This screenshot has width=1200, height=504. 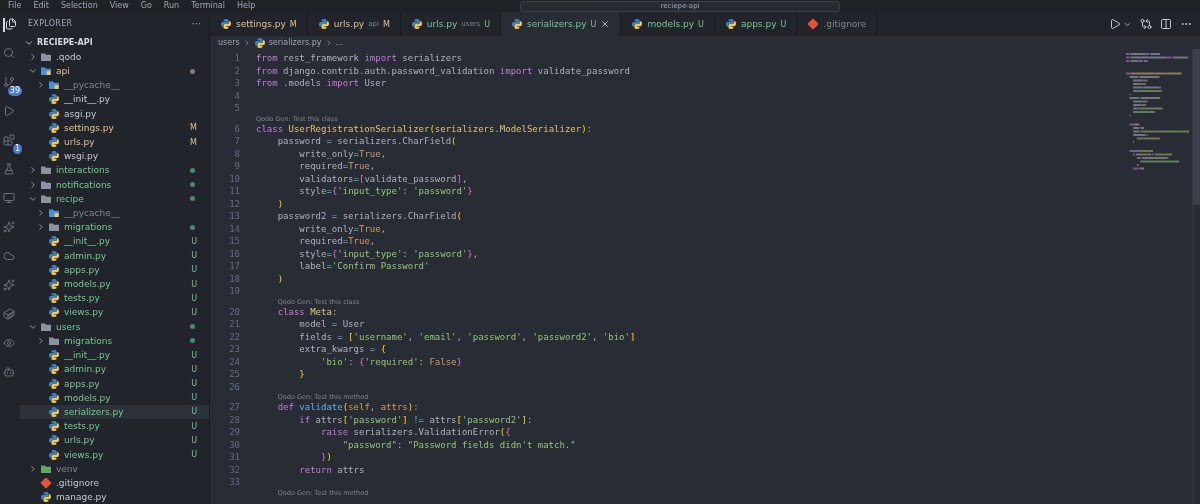 What do you see at coordinates (10, 199) in the screenshot?
I see `monitor-icon` at bounding box center [10, 199].